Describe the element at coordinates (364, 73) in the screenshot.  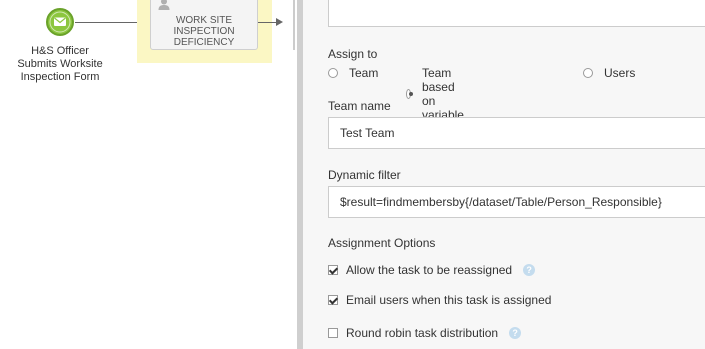
I see `radio-team-label: Team` at that location.